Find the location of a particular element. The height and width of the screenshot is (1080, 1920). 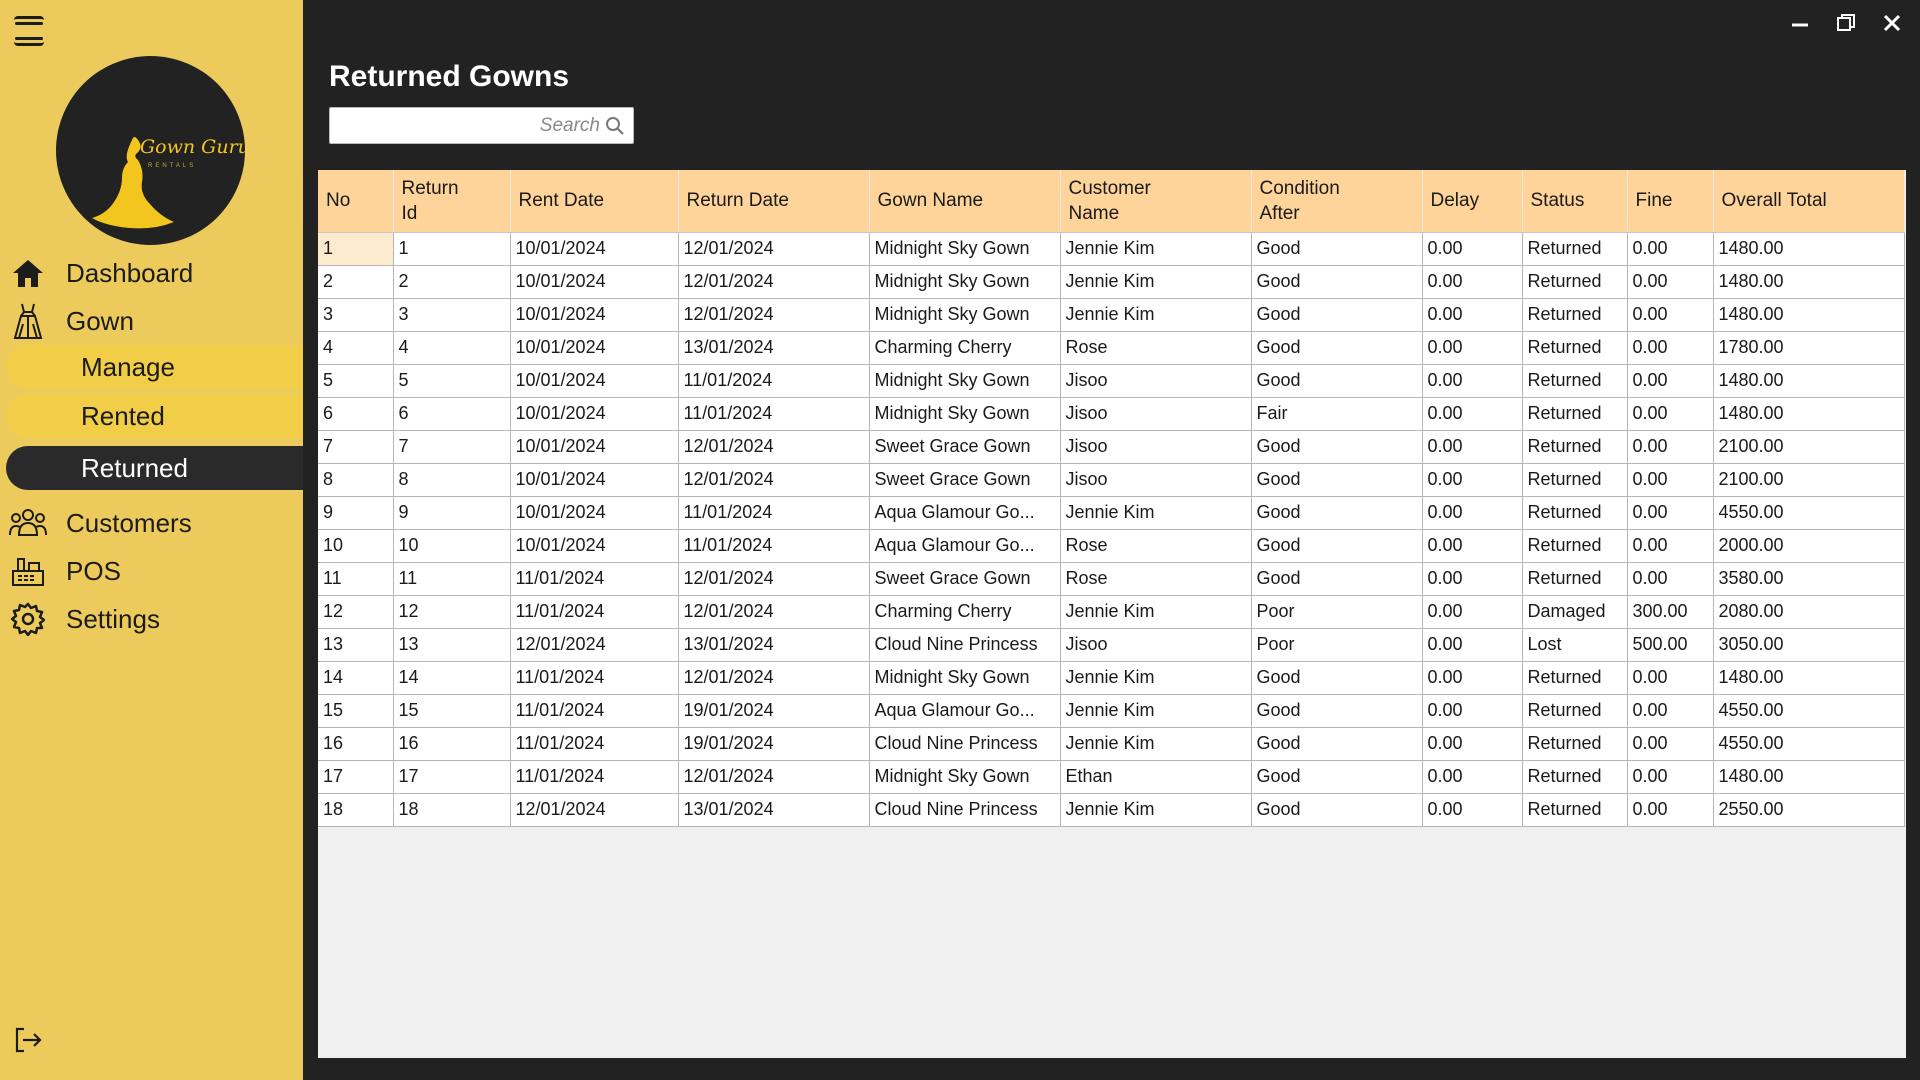

table-cell: Ethan is located at coordinates (1156, 777).